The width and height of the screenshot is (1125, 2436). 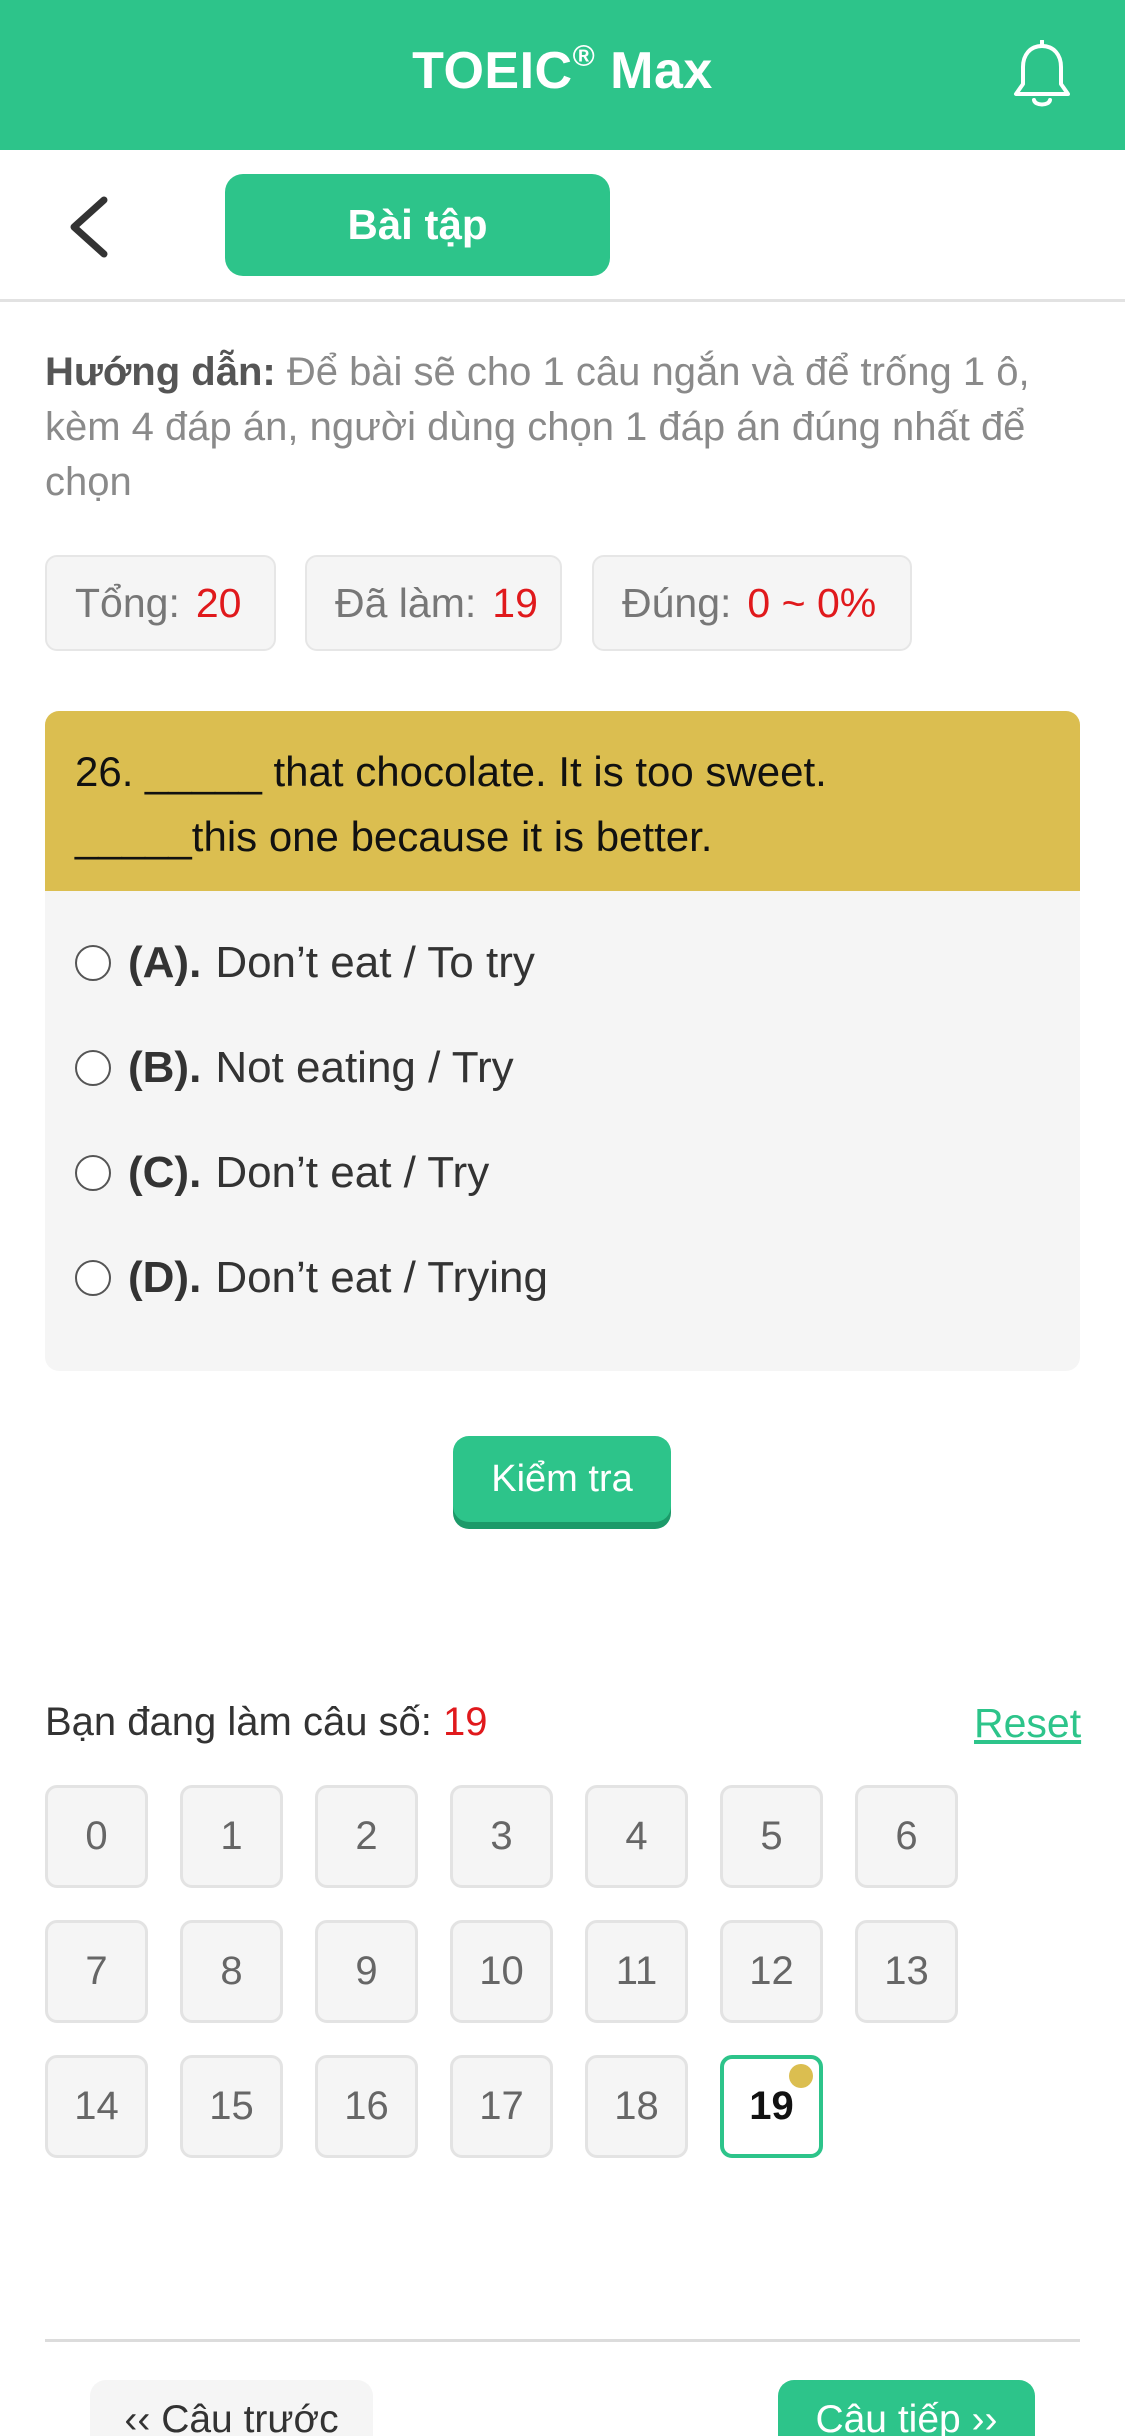 What do you see at coordinates (906, 1971) in the screenshot?
I see `question-number-13: 13` at bounding box center [906, 1971].